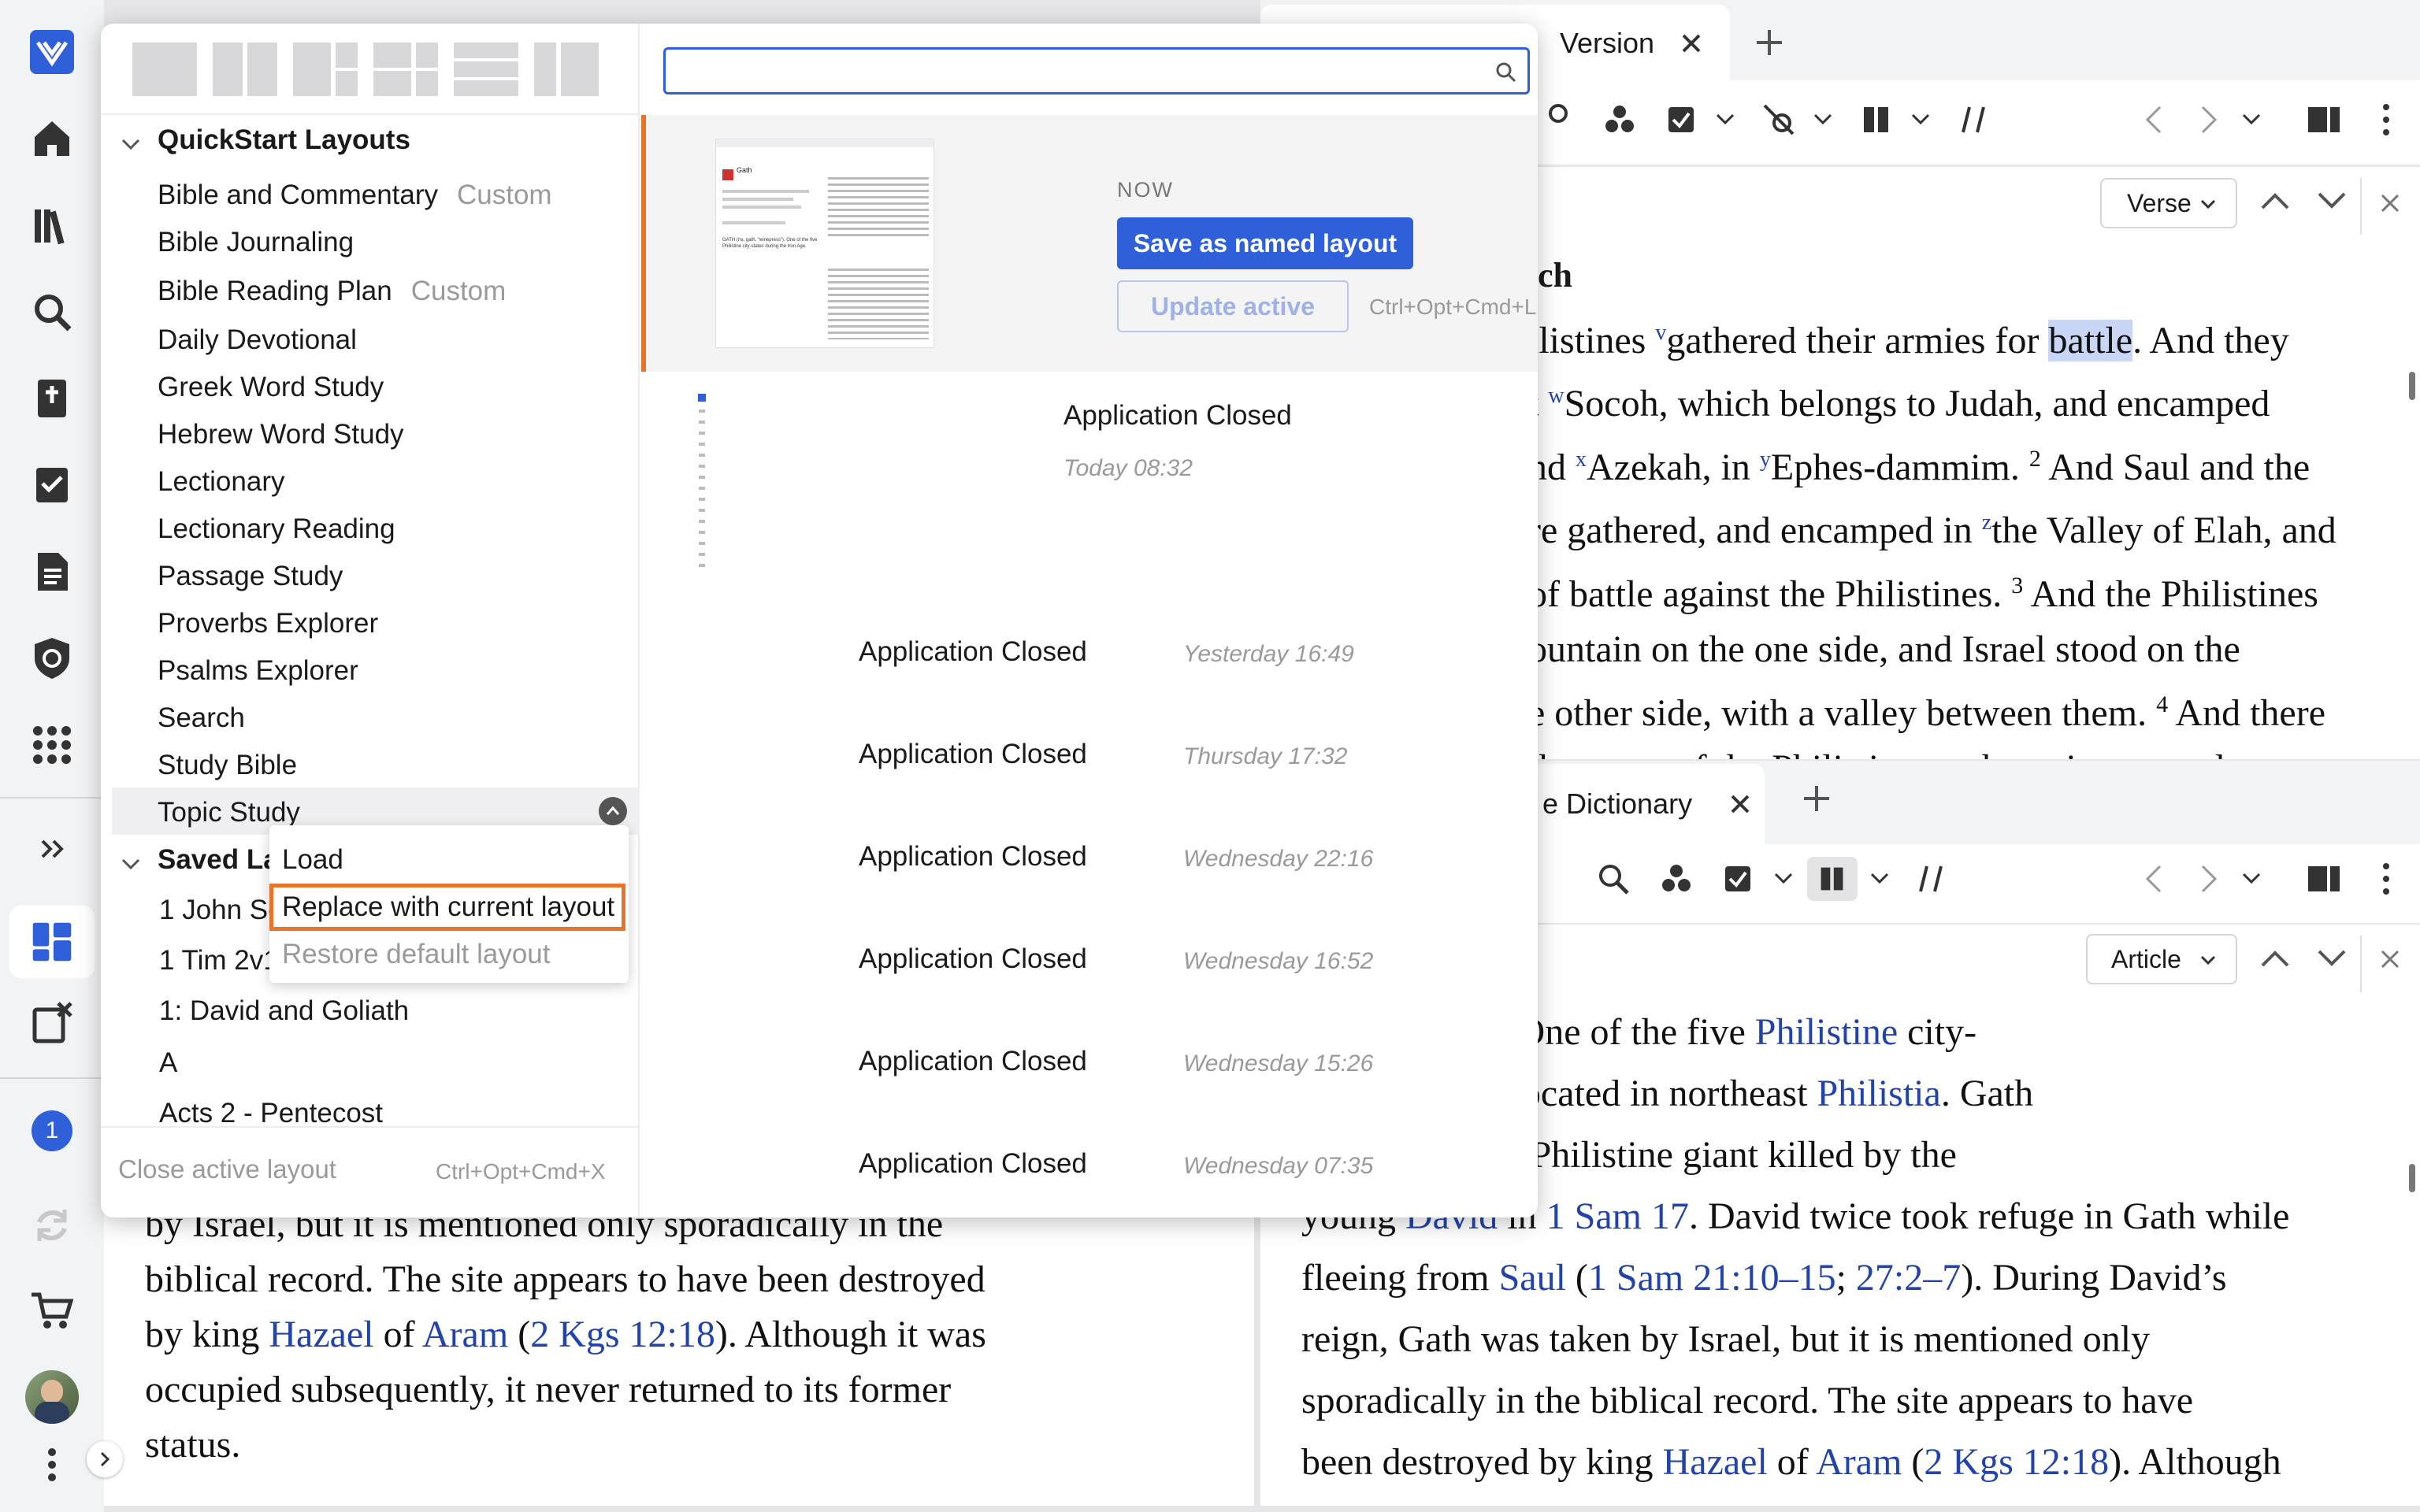 Image resolution: width=2420 pixels, height=1512 pixels. I want to click on cross-reference: w, so click(1556, 396).